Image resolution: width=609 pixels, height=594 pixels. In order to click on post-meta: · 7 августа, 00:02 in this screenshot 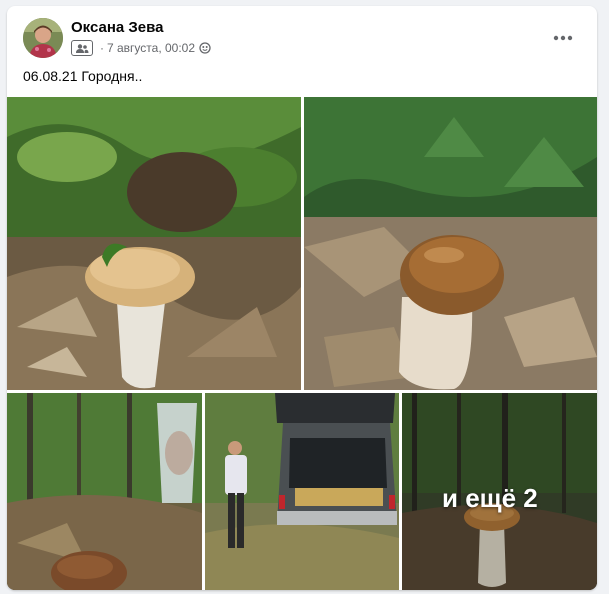, I will do `click(141, 48)`.